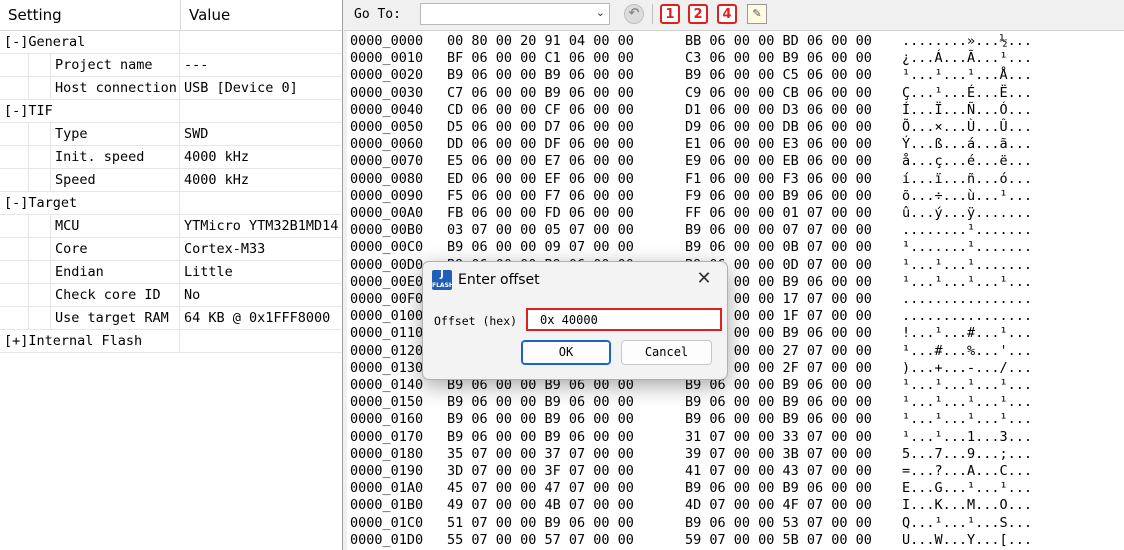  Describe the element at coordinates (387, 109) in the screenshot. I see `hex-address: 0000_0040` at that location.